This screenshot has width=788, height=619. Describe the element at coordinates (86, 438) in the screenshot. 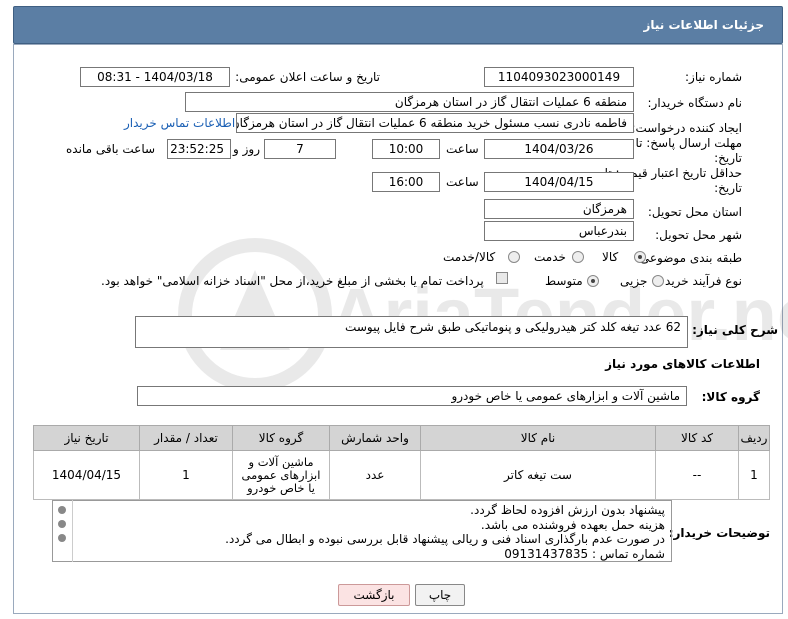

I see `col-header-need-date: تاریخ نیاز` at that location.